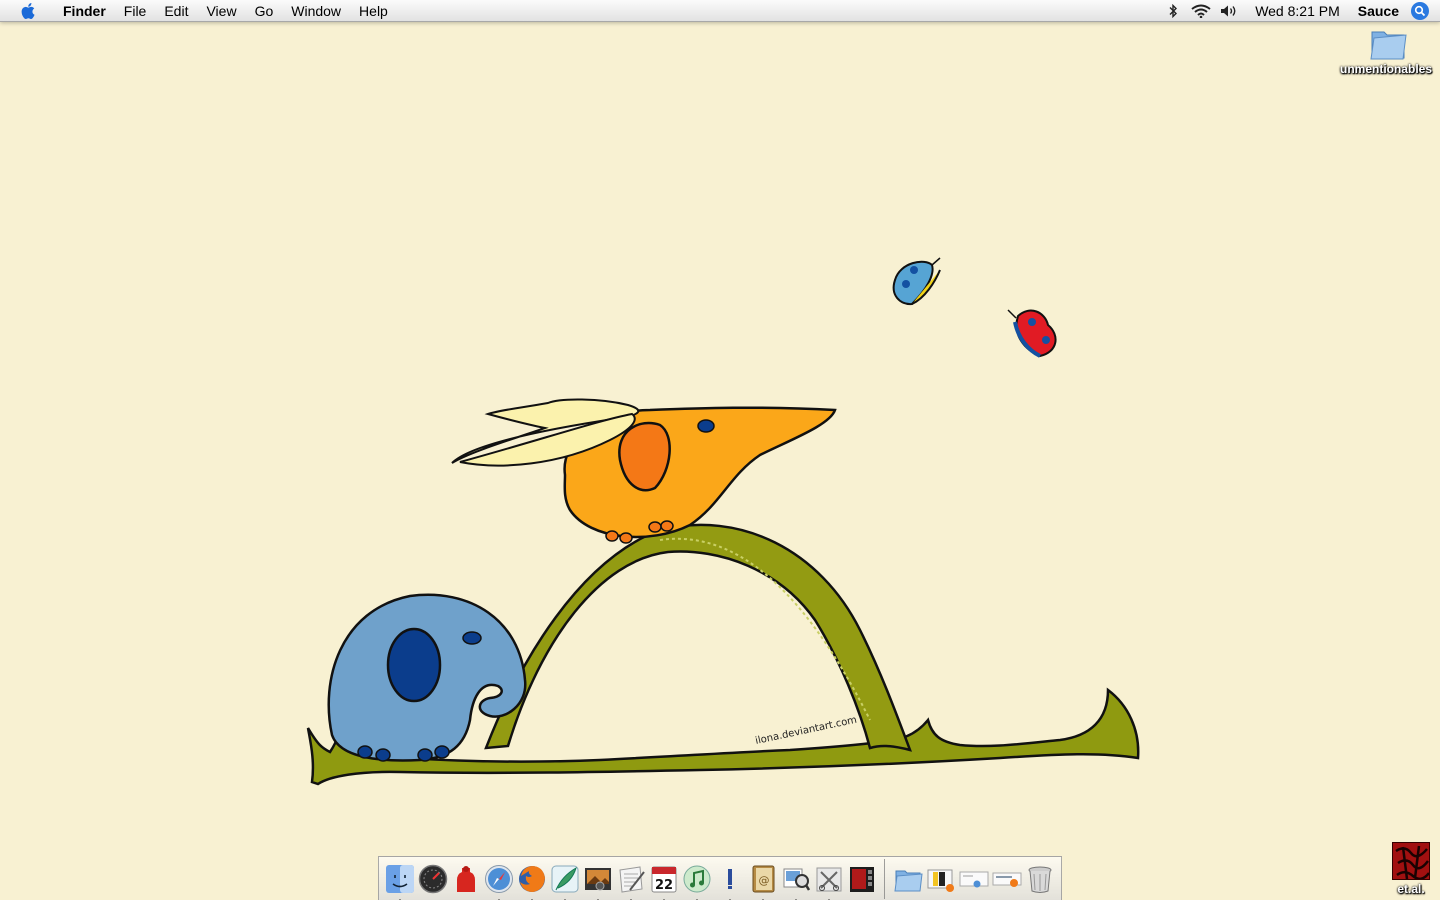 The width and height of the screenshot is (1440, 900). I want to click on feather-app-icon, so click(565, 881).